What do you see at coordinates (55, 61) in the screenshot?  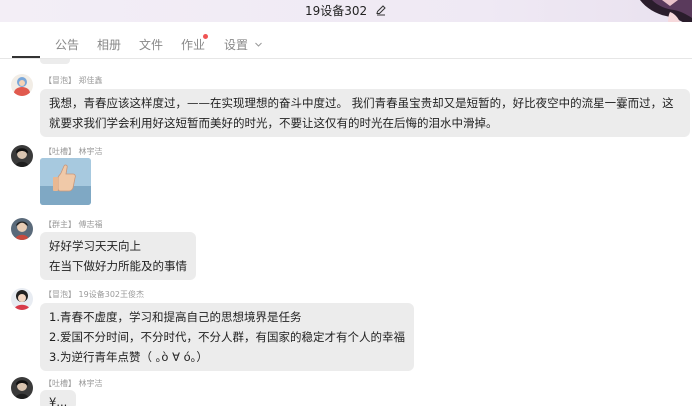 I see `previous-message-bubble` at bounding box center [55, 61].